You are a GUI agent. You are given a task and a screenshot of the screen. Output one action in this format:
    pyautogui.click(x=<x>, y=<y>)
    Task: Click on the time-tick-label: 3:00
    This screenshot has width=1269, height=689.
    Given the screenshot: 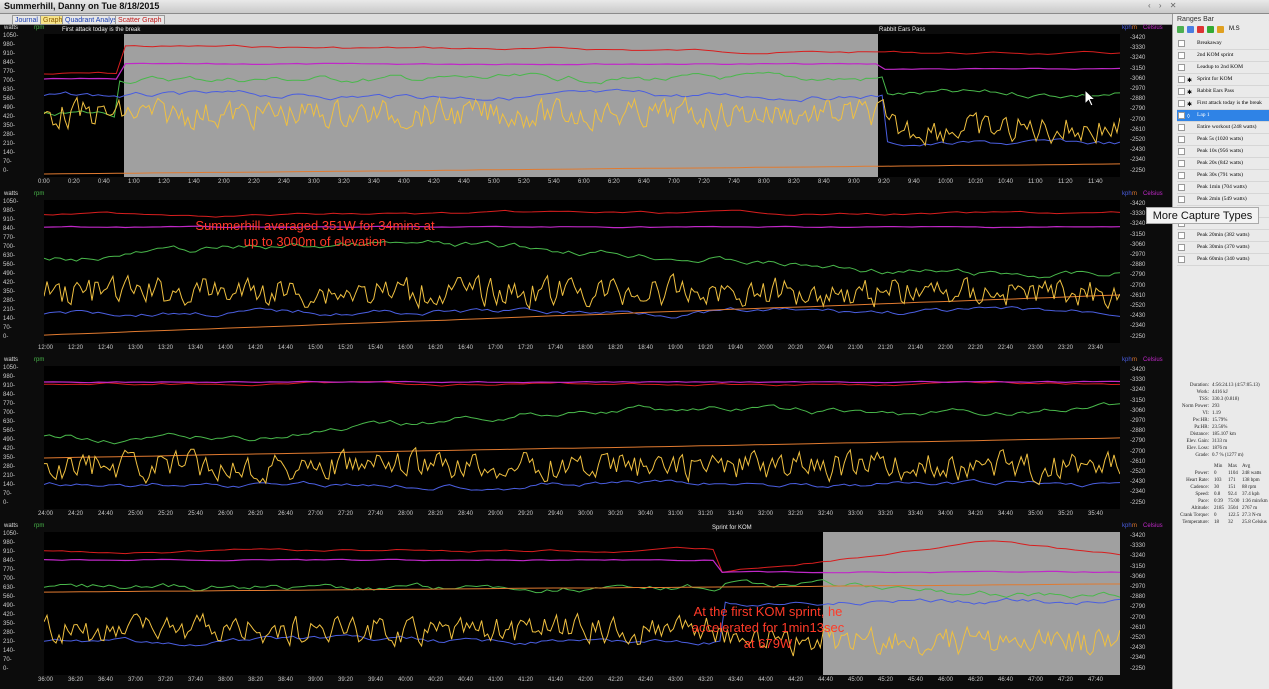 What is the action you would take?
    pyautogui.click(x=314, y=182)
    